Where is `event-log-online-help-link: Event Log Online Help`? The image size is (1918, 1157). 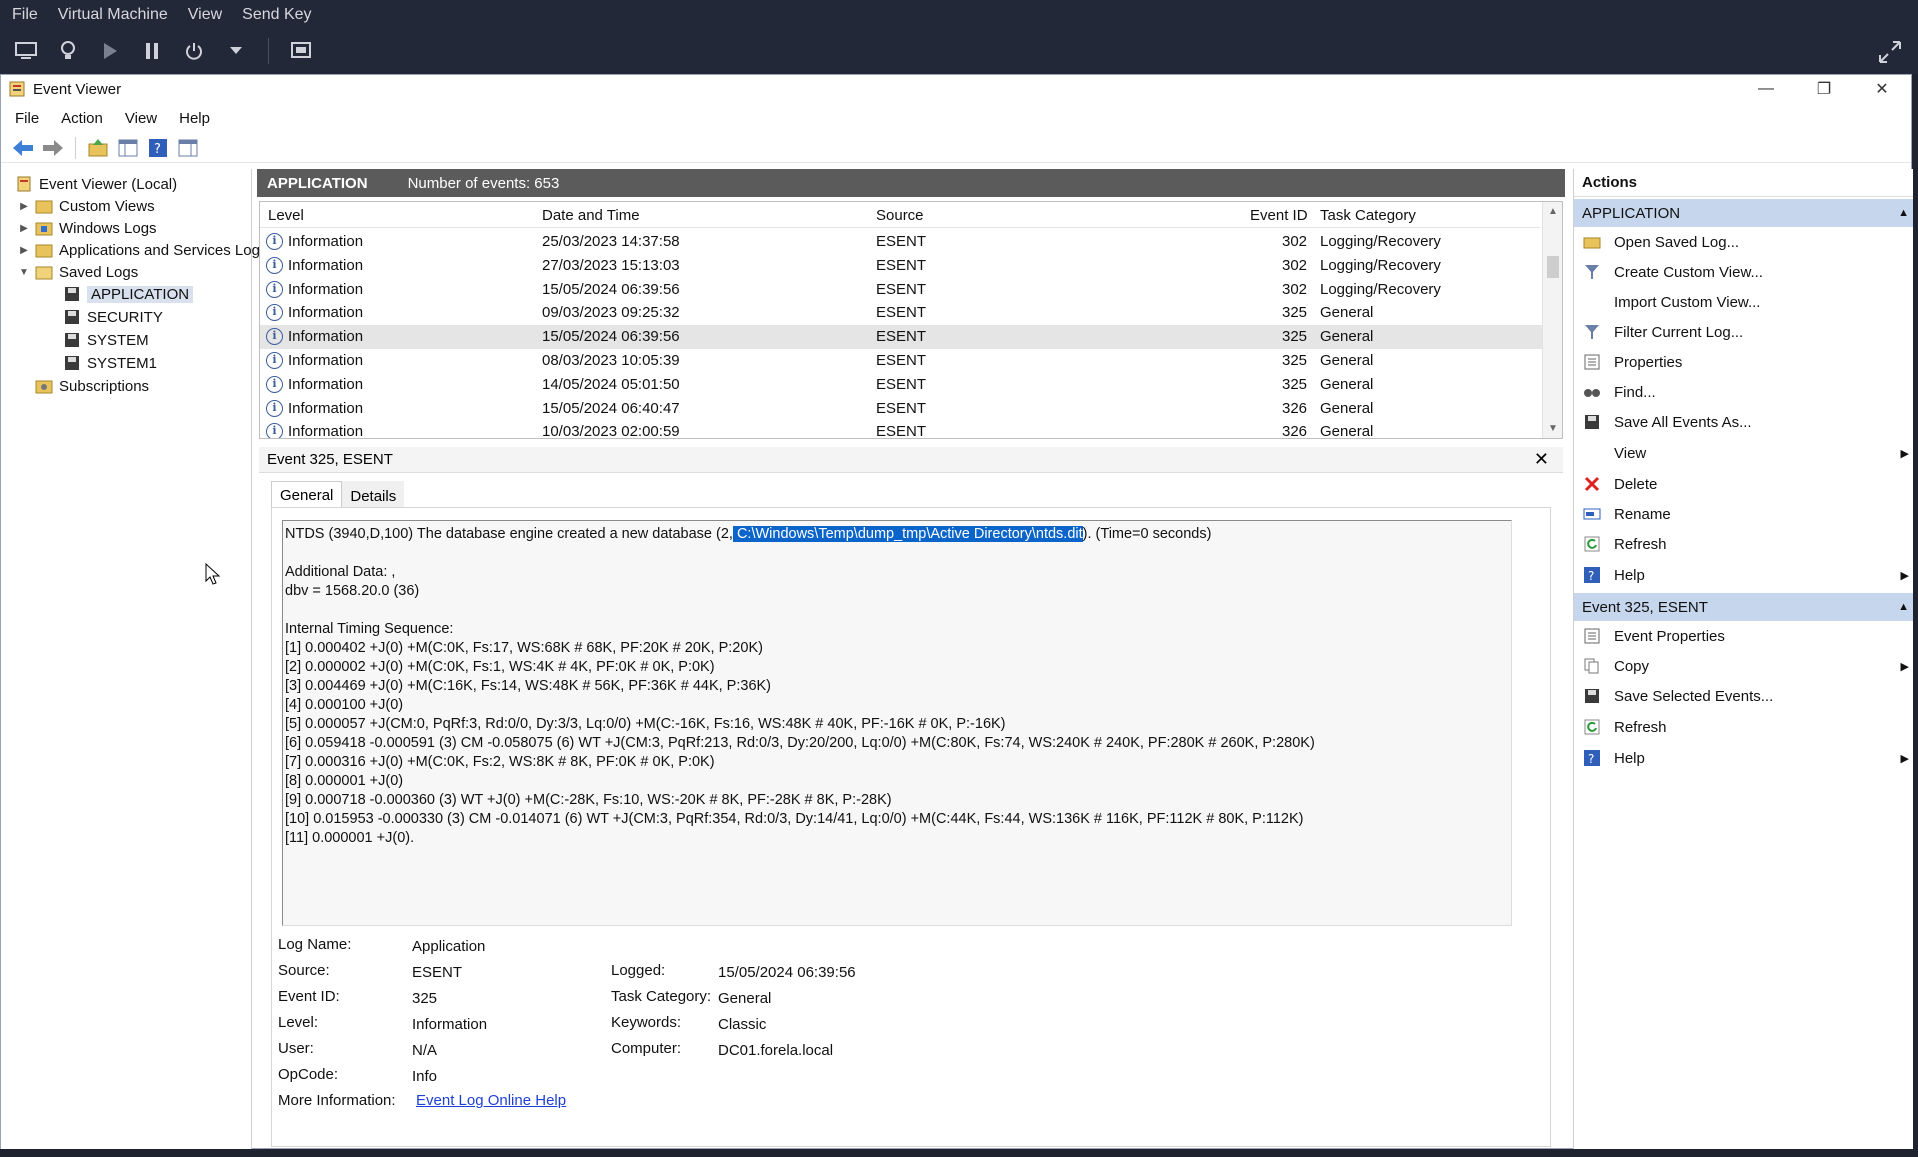
event-log-online-help-link: Event Log Online Help is located at coordinates (491, 1100).